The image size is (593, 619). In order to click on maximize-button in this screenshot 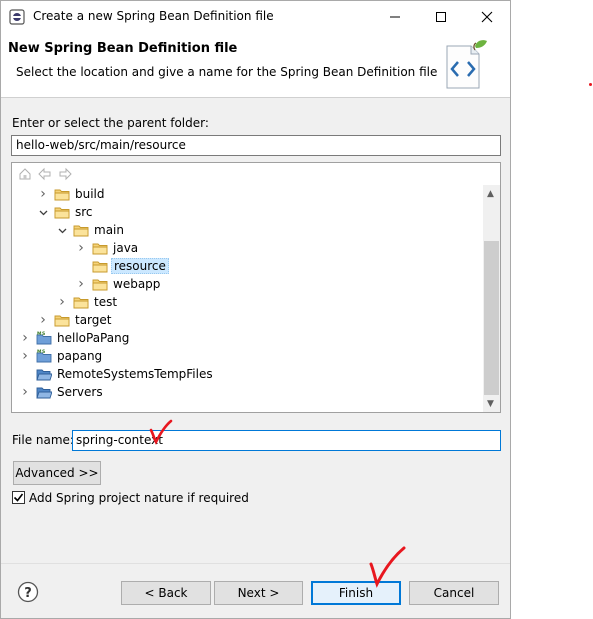, I will do `click(441, 16)`.